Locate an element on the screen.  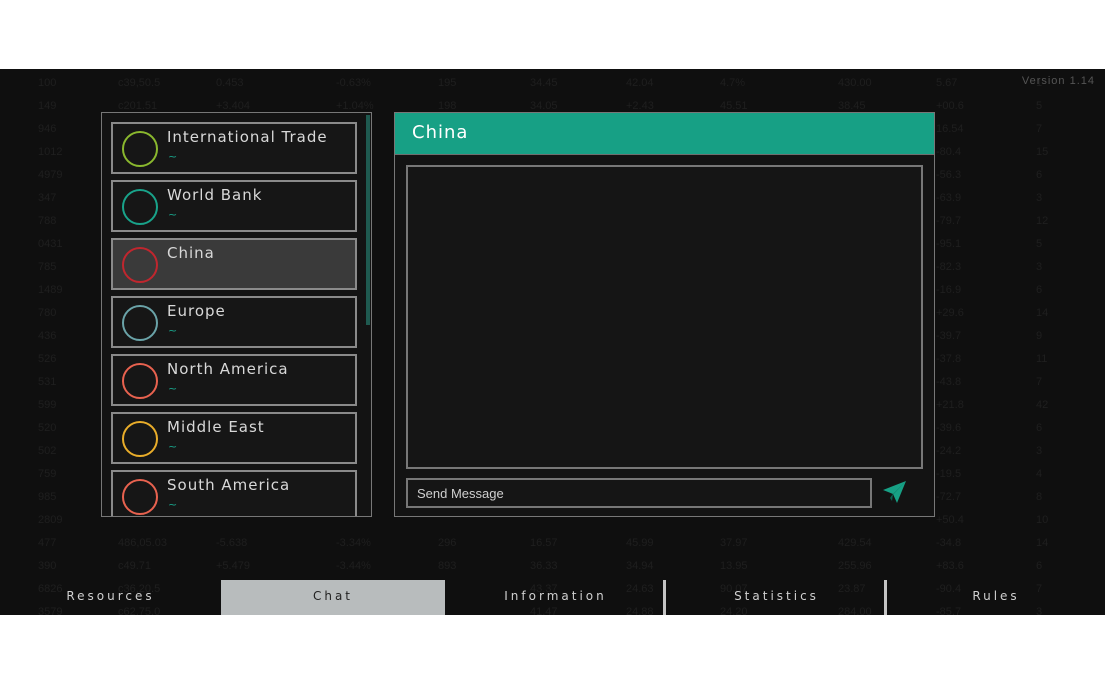
background-grid-cell: 0431 is located at coordinates (50, 244).